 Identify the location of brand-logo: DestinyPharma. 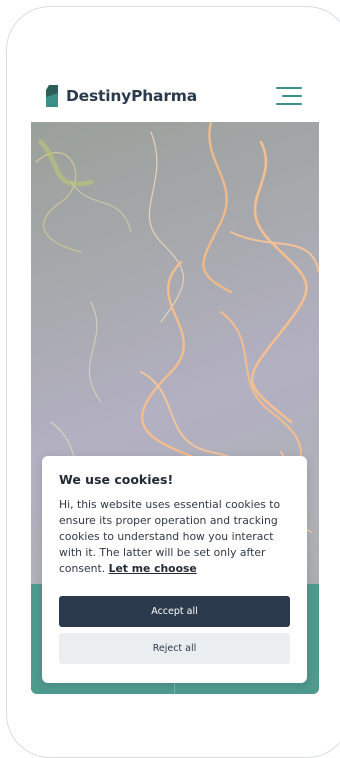
(121, 96).